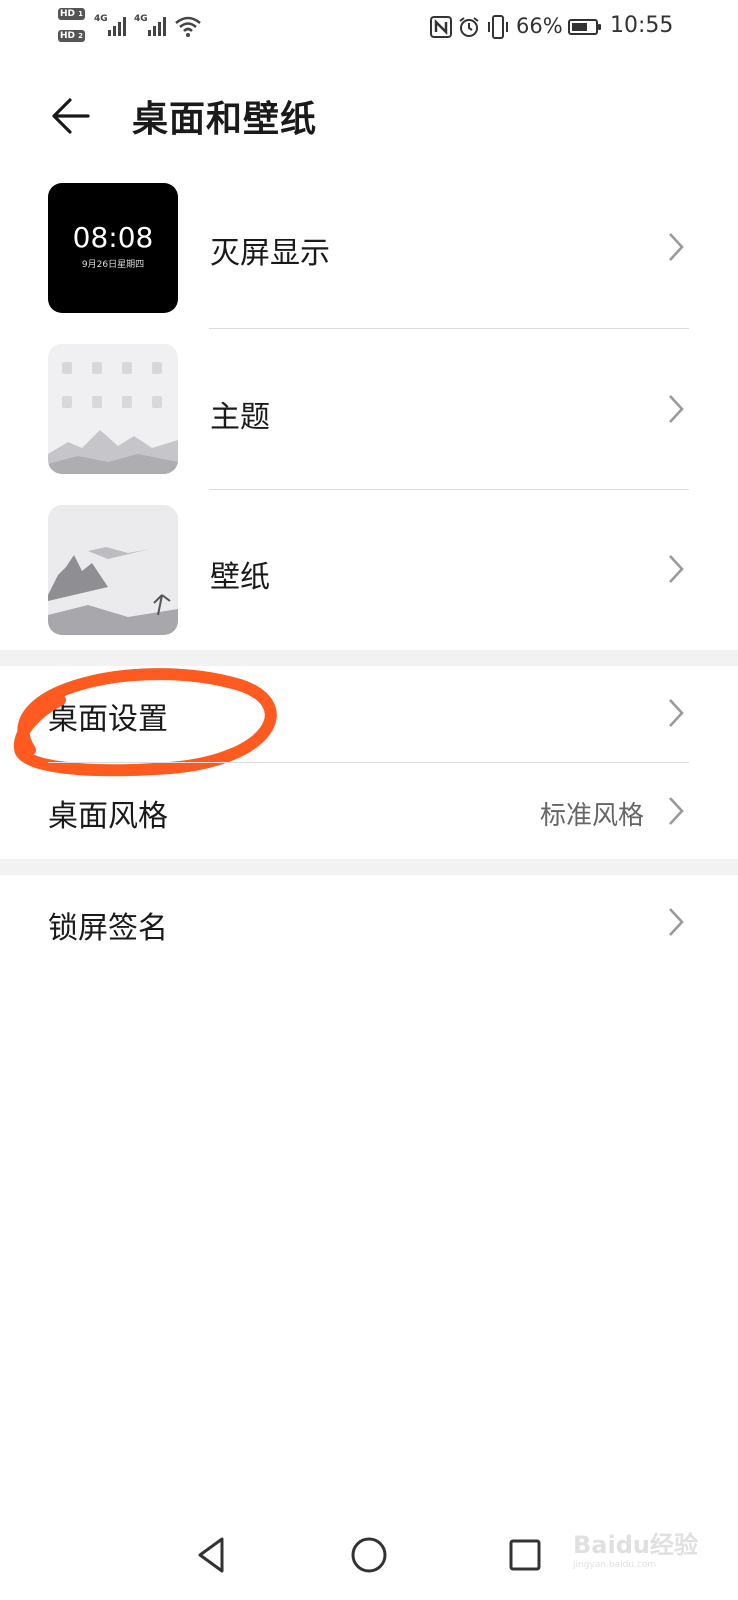 Image resolution: width=738 pixels, height=1600 pixels. I want to click on hd1-badge: HD 1, so click(72, 14).